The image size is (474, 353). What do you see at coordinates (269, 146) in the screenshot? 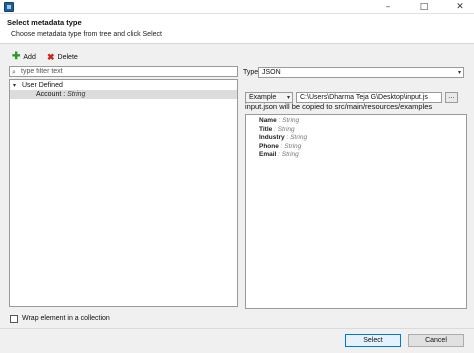
I see `field-name: Phone` at bounding box center [269, 146].